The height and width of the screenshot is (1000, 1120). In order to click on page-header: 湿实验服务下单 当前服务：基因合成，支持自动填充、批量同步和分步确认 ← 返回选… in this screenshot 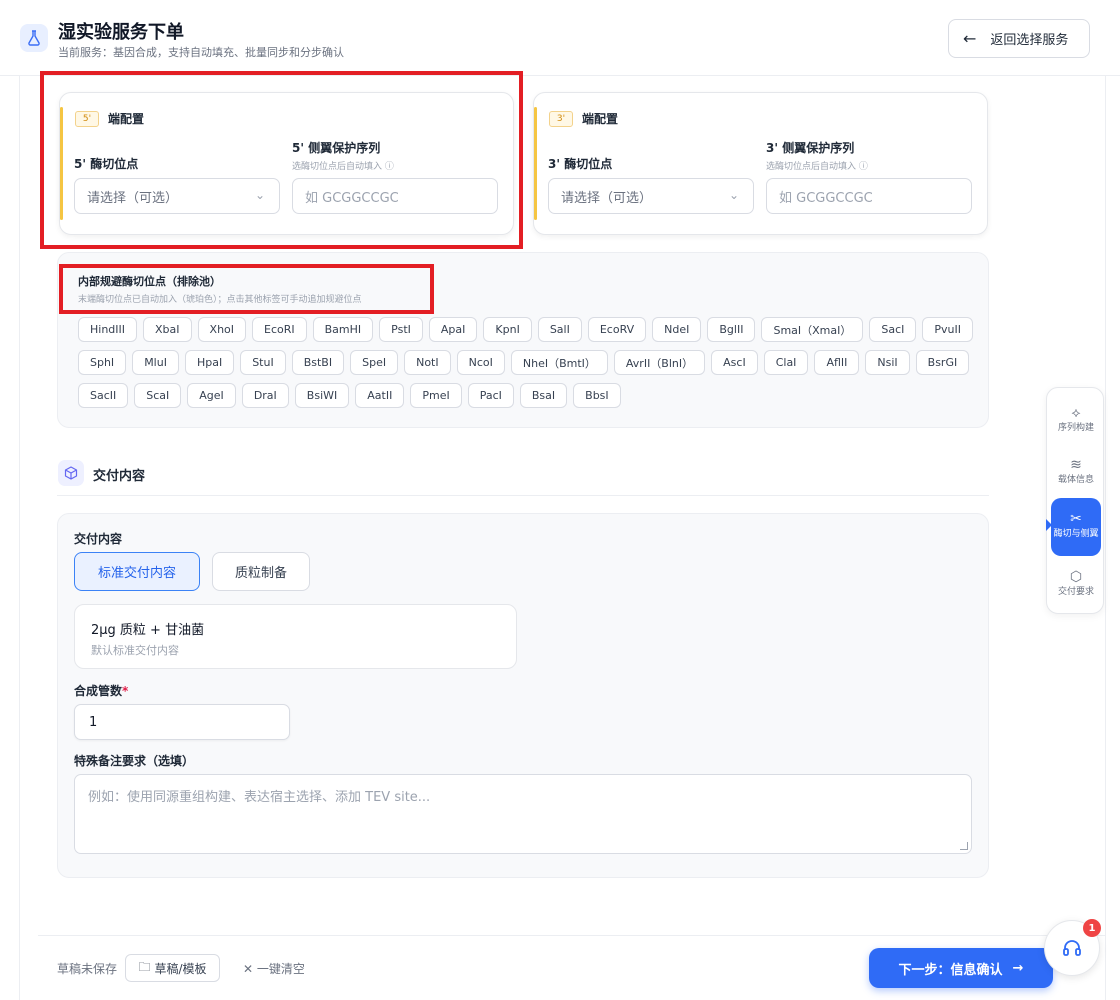, I will do `click(560, 38)`.